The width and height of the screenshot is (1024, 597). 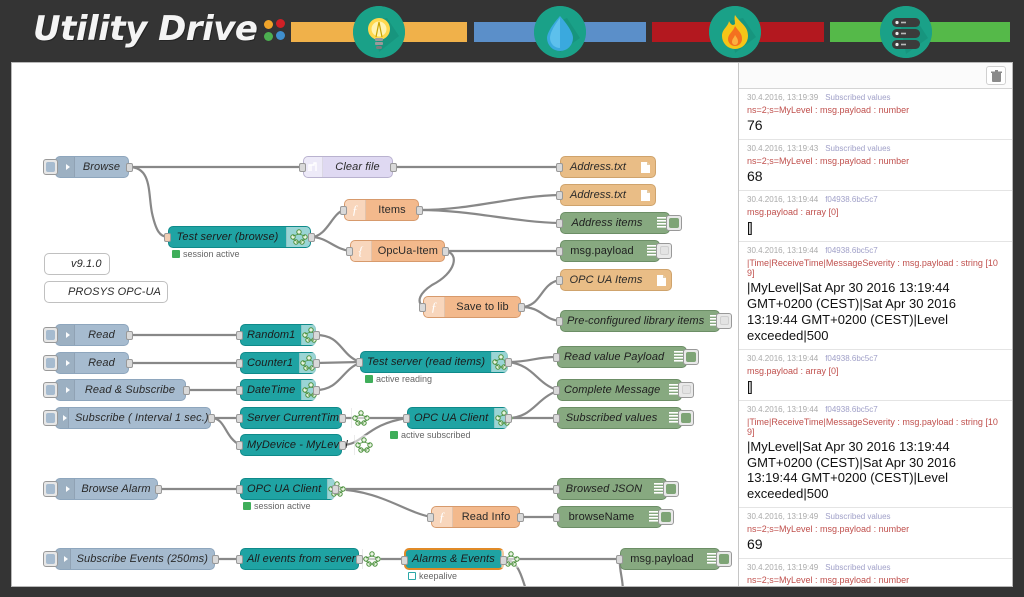 I want to click on node-inject-subscribe-interval: Subscribe ( Interval 1 sec.), so click(x=129, y=418).